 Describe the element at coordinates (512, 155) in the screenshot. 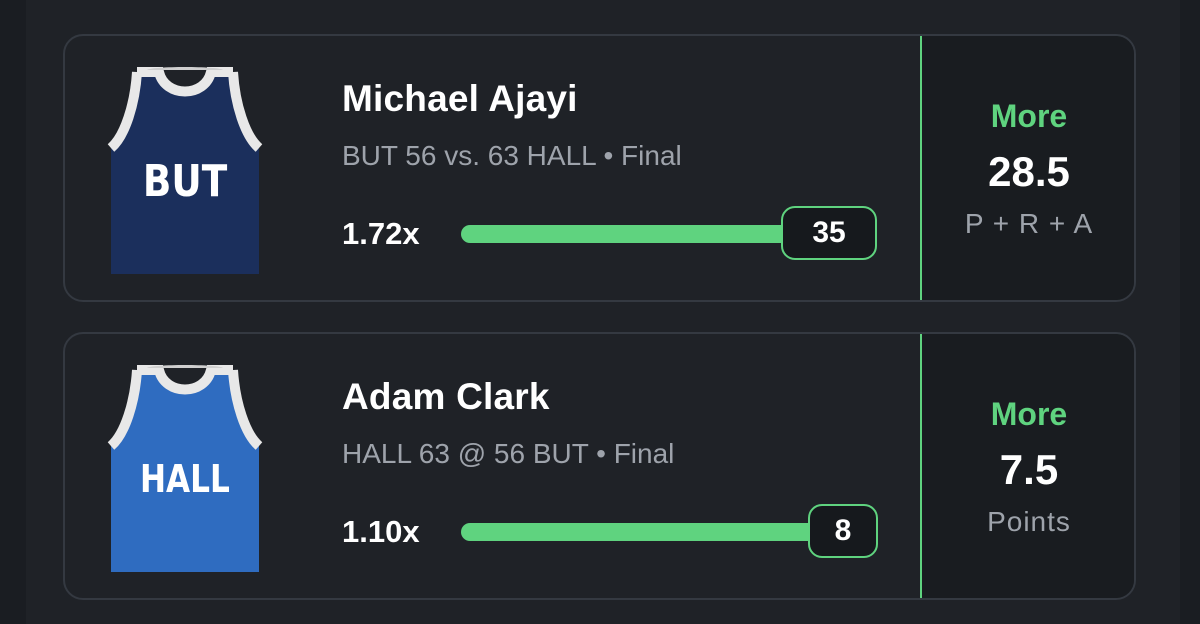

I see `game-status: BUT 56 vs. 63 HALL • Final` at that location.